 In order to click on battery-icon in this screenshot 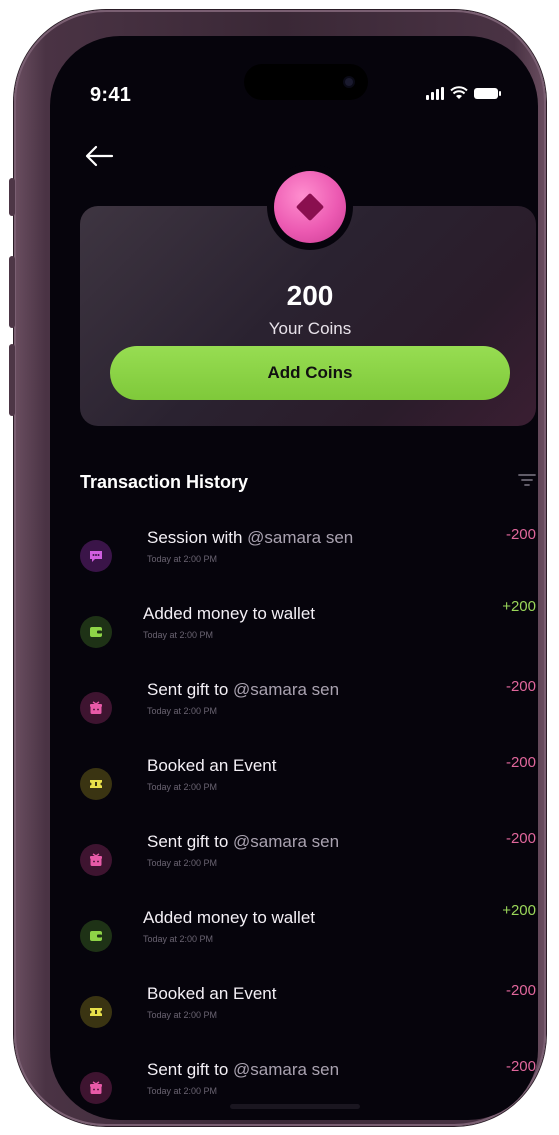, I will do `click(487, 93)`.